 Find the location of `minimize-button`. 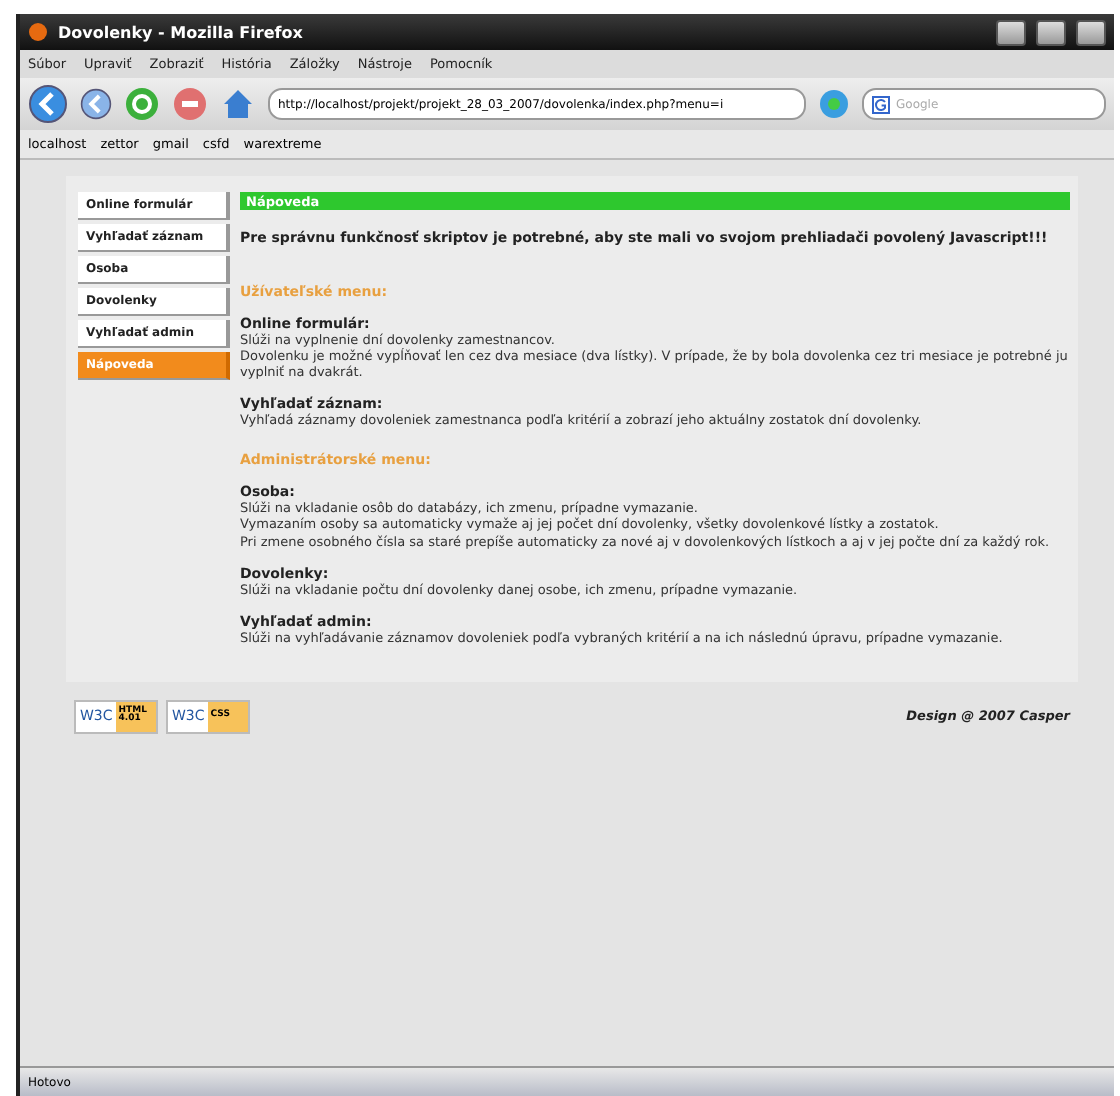

minimize-button is located at coordinates (1011, 32).